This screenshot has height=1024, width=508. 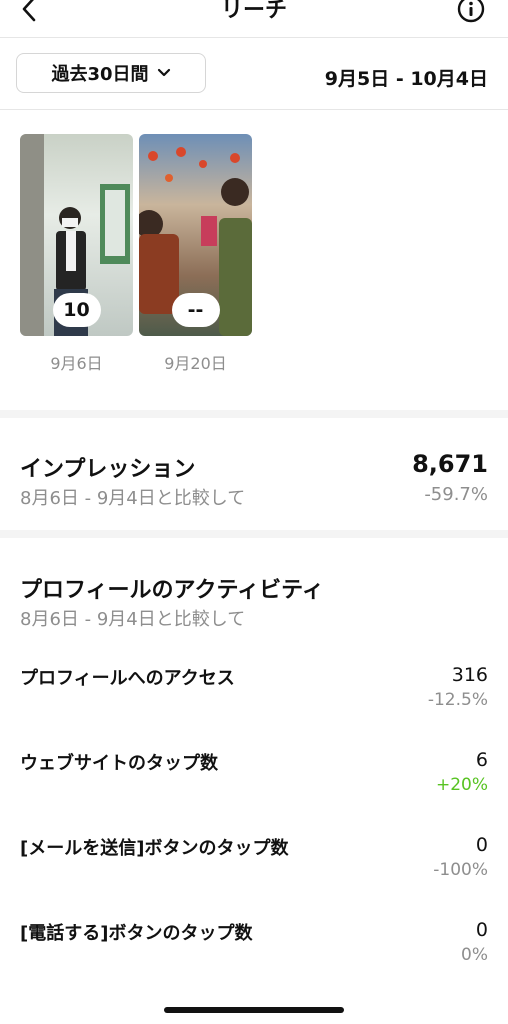 What do you see at coordinates (460, 870) in the screenshot?
I see `metric-change: -100%` at bounding box center [460, 870].